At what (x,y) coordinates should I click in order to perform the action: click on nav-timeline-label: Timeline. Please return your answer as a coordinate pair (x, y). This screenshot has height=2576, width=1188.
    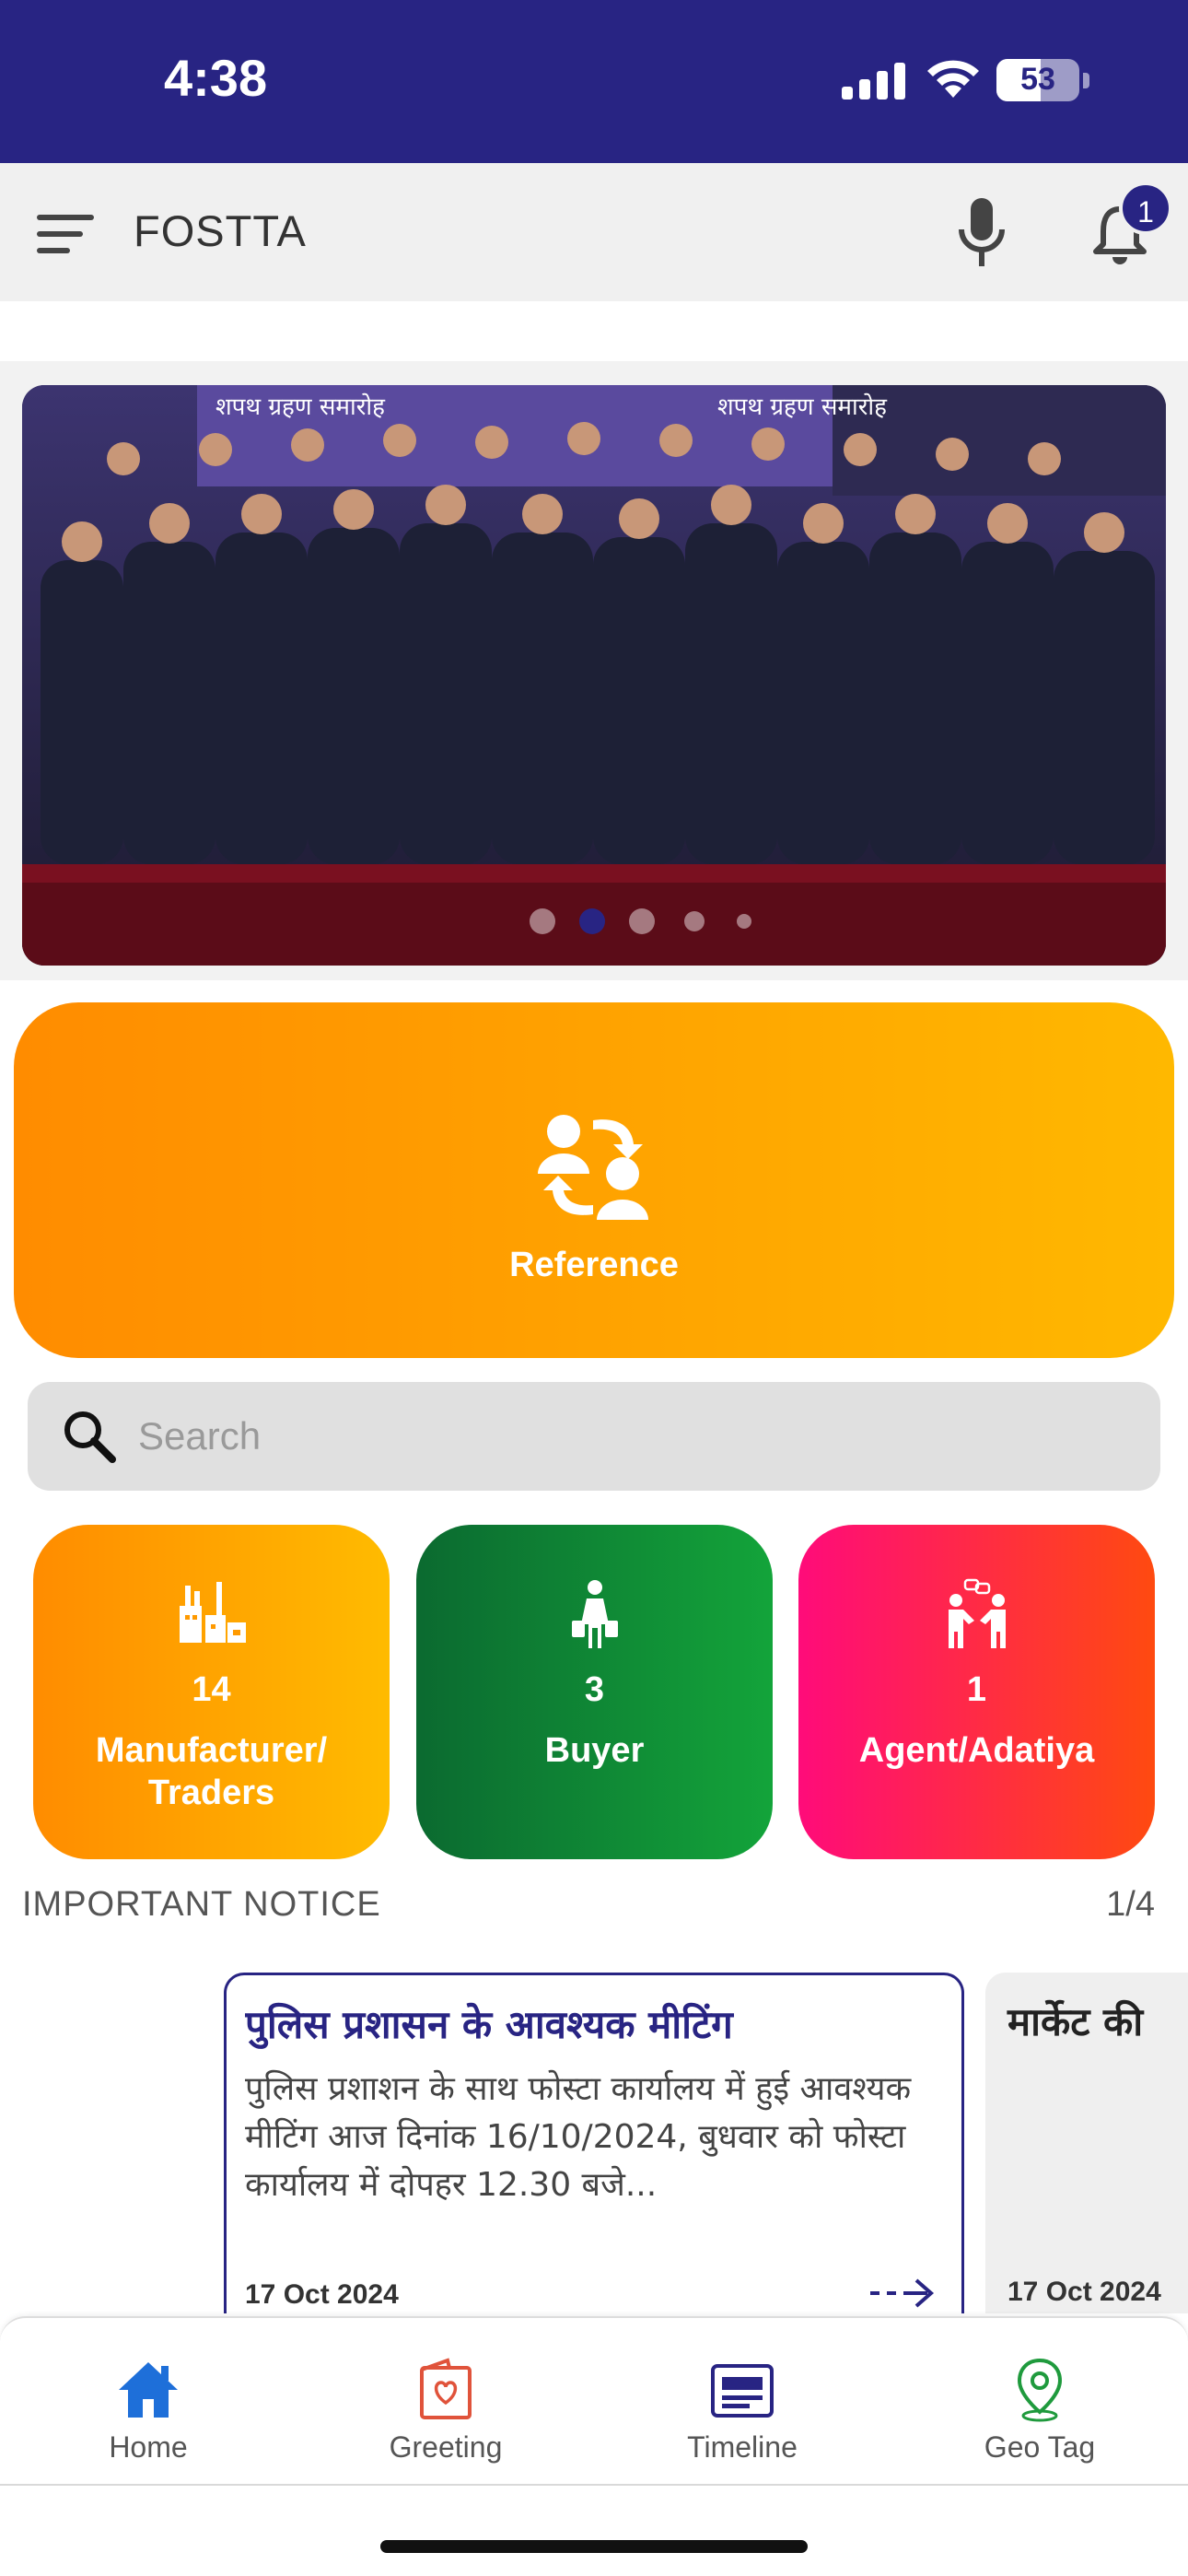
    Looking at the image, I should click on (742, 2447).